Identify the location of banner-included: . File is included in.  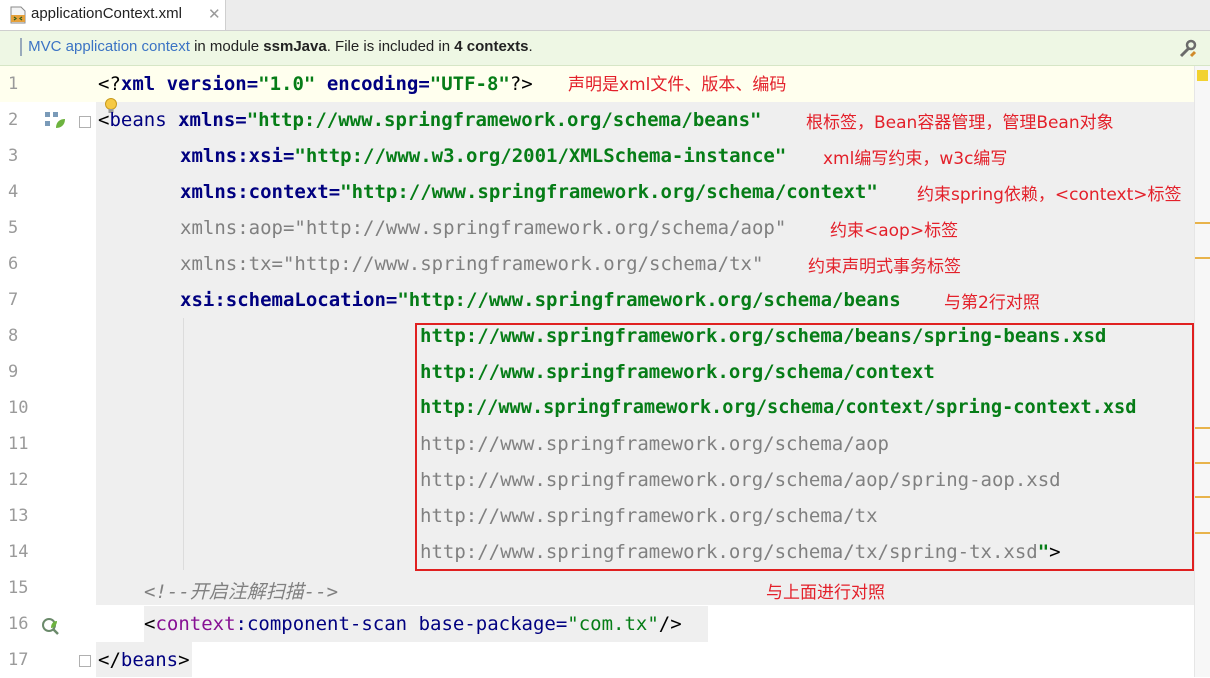
(390, 46).